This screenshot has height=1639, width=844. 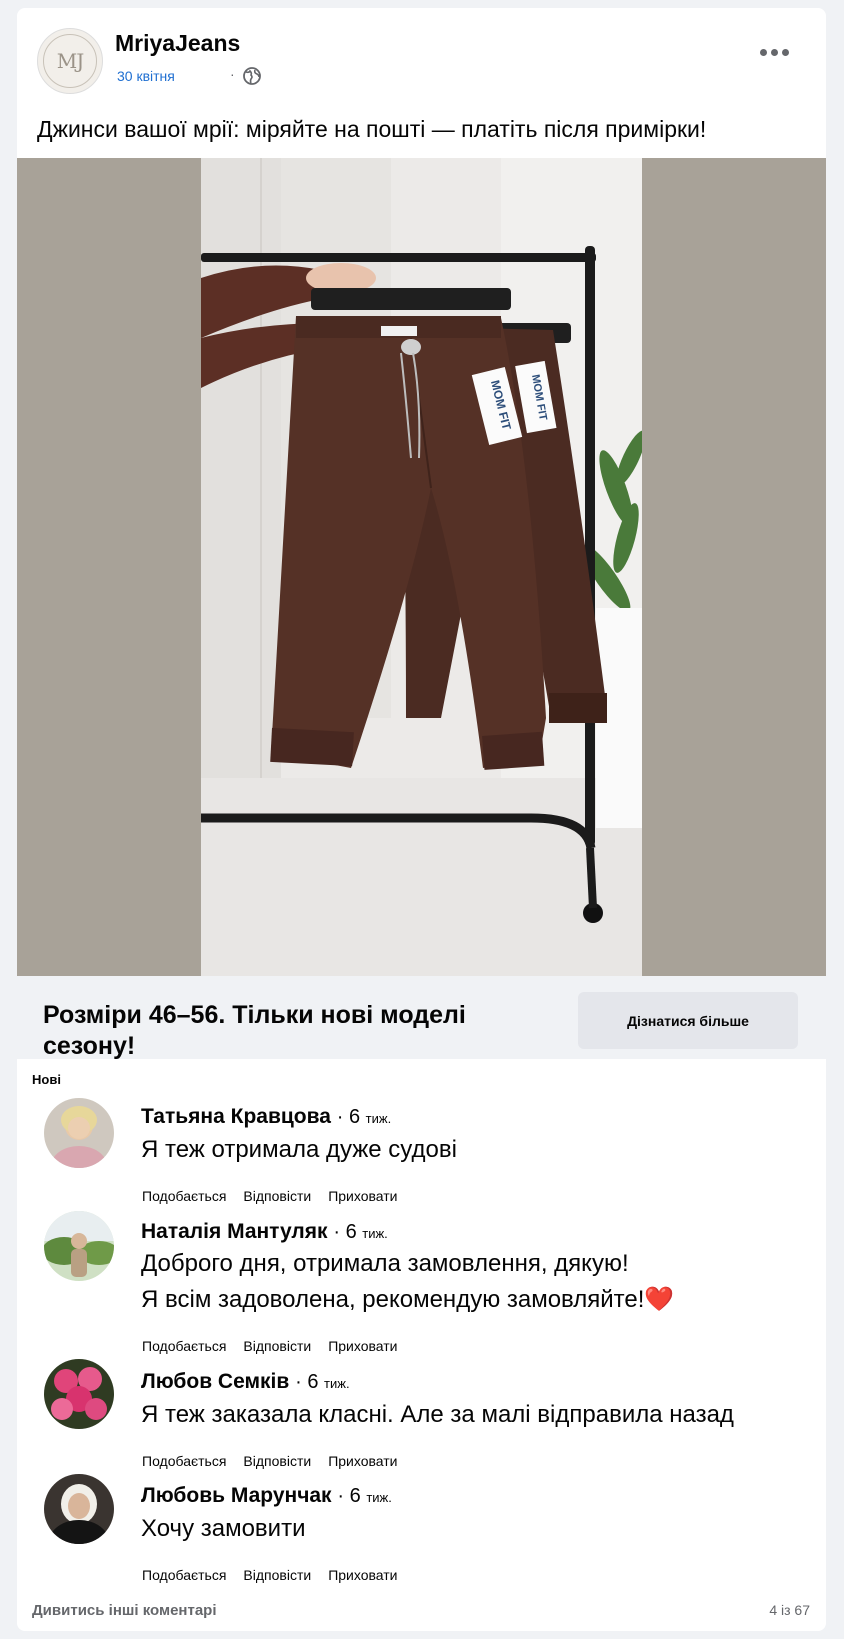 I want to click on view-more-comments-link: Дивитись інші коментарі, so click(x=124, y=1610).